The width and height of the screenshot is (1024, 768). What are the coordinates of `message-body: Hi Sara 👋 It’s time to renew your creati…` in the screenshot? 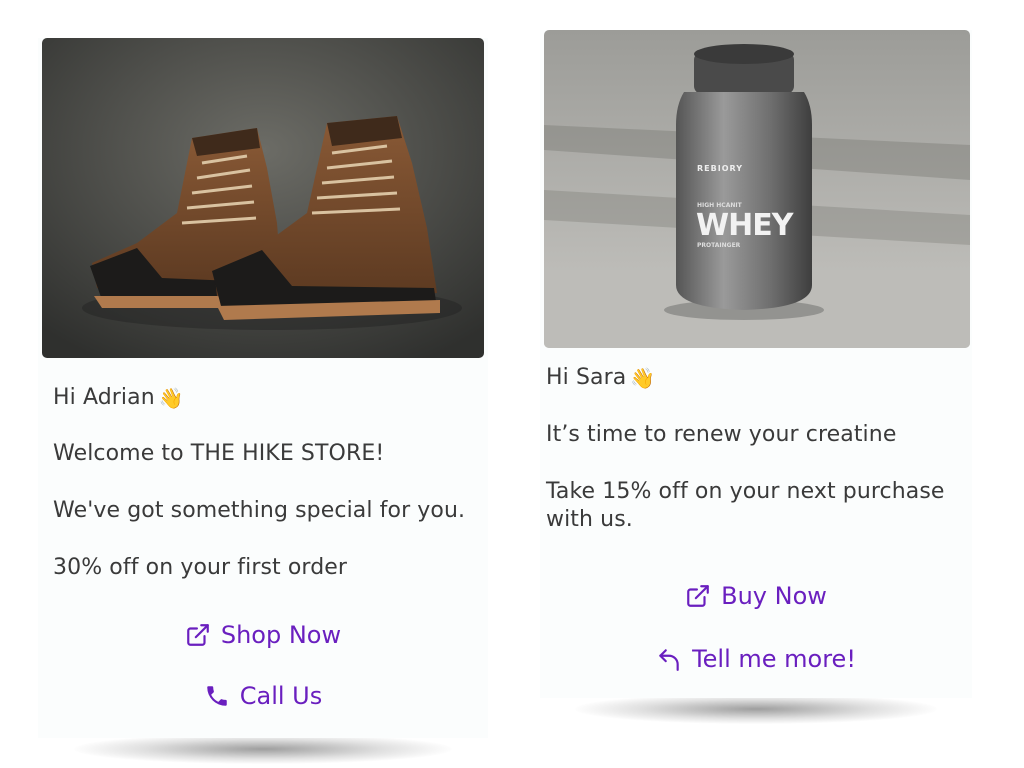 It's located at (752, 449).